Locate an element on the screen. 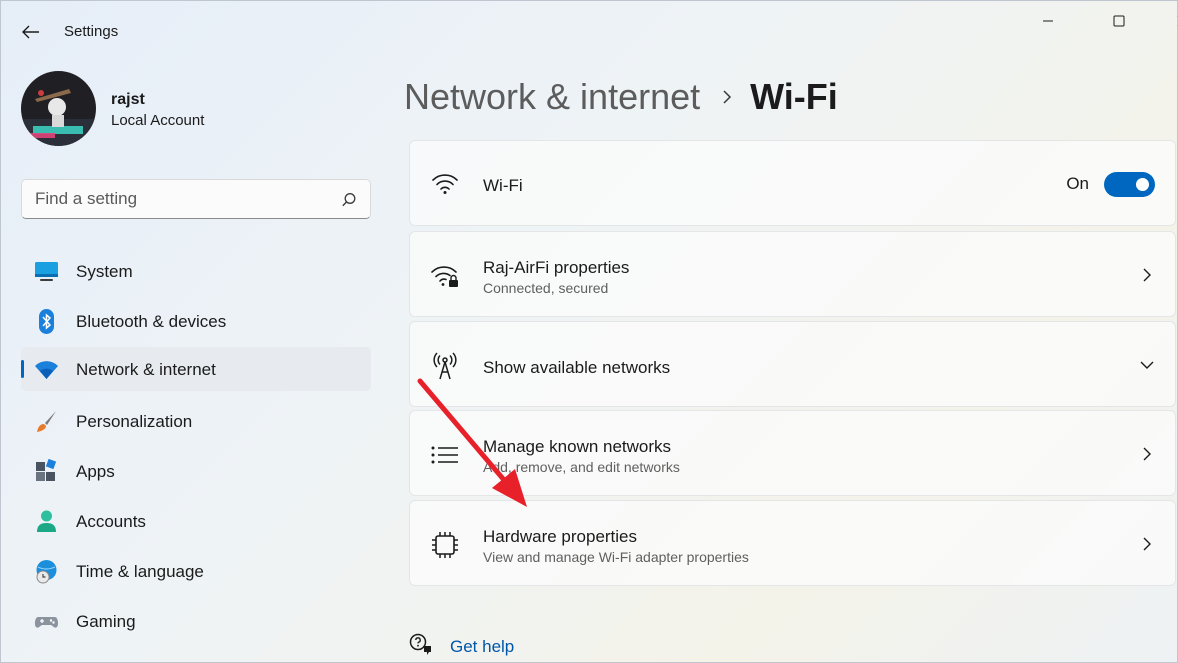 The width and height of the screenshot is (1178, 663). chip-icon is located at coordinates (445, 545).